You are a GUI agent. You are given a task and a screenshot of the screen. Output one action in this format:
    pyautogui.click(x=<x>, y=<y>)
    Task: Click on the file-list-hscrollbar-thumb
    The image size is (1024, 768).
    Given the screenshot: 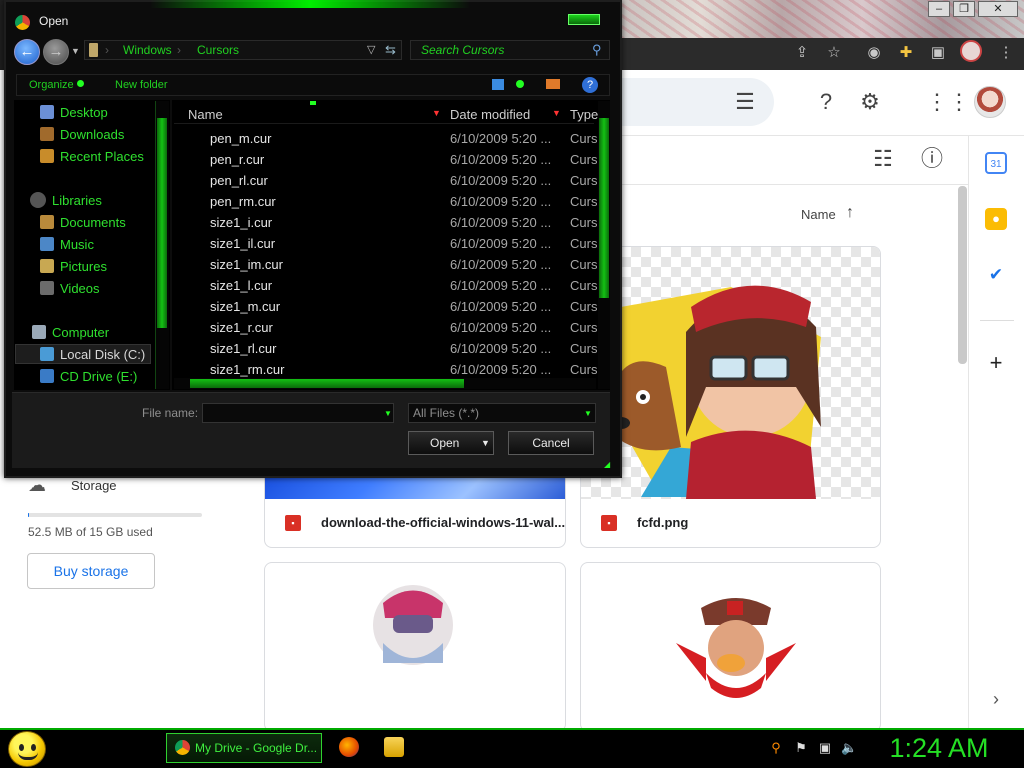 What is the action you would take?
    pyautogui.click(x=327, y=383)
    